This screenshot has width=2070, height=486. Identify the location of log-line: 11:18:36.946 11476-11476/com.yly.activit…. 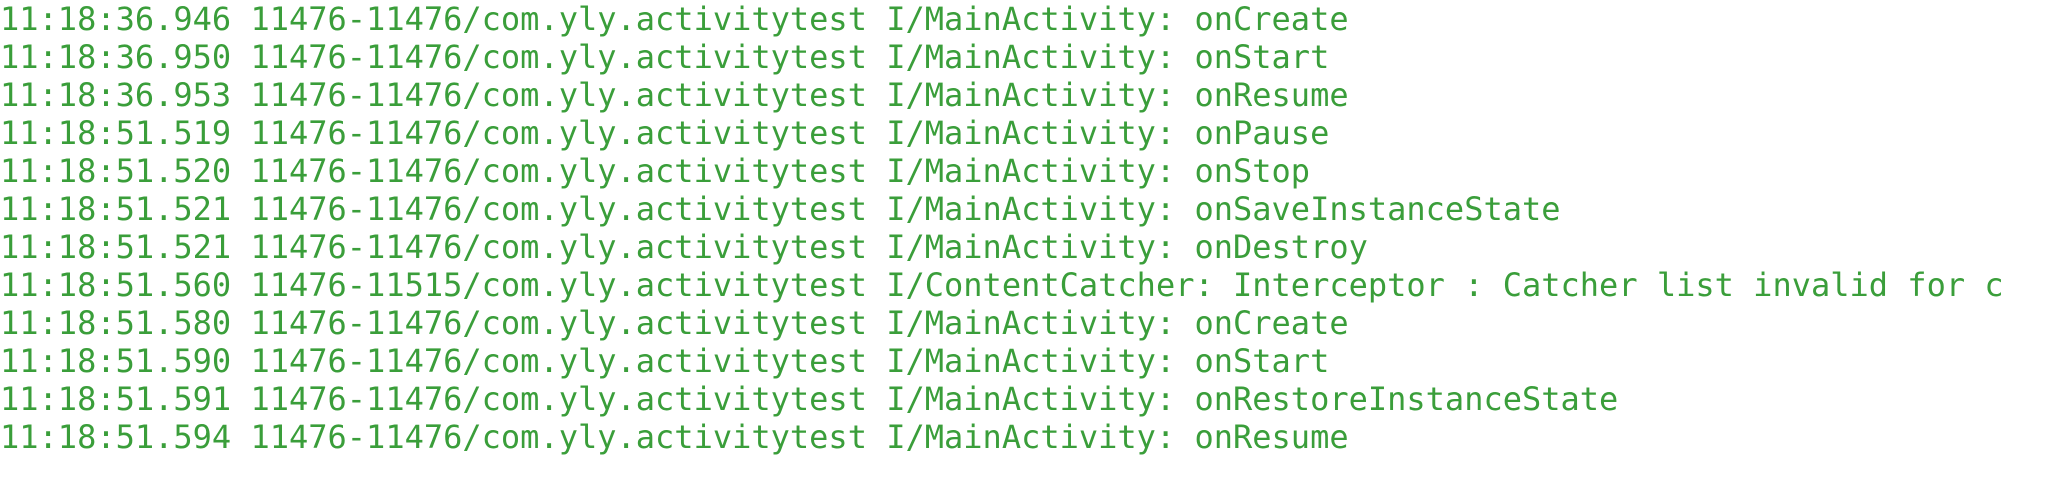
(674, 19).